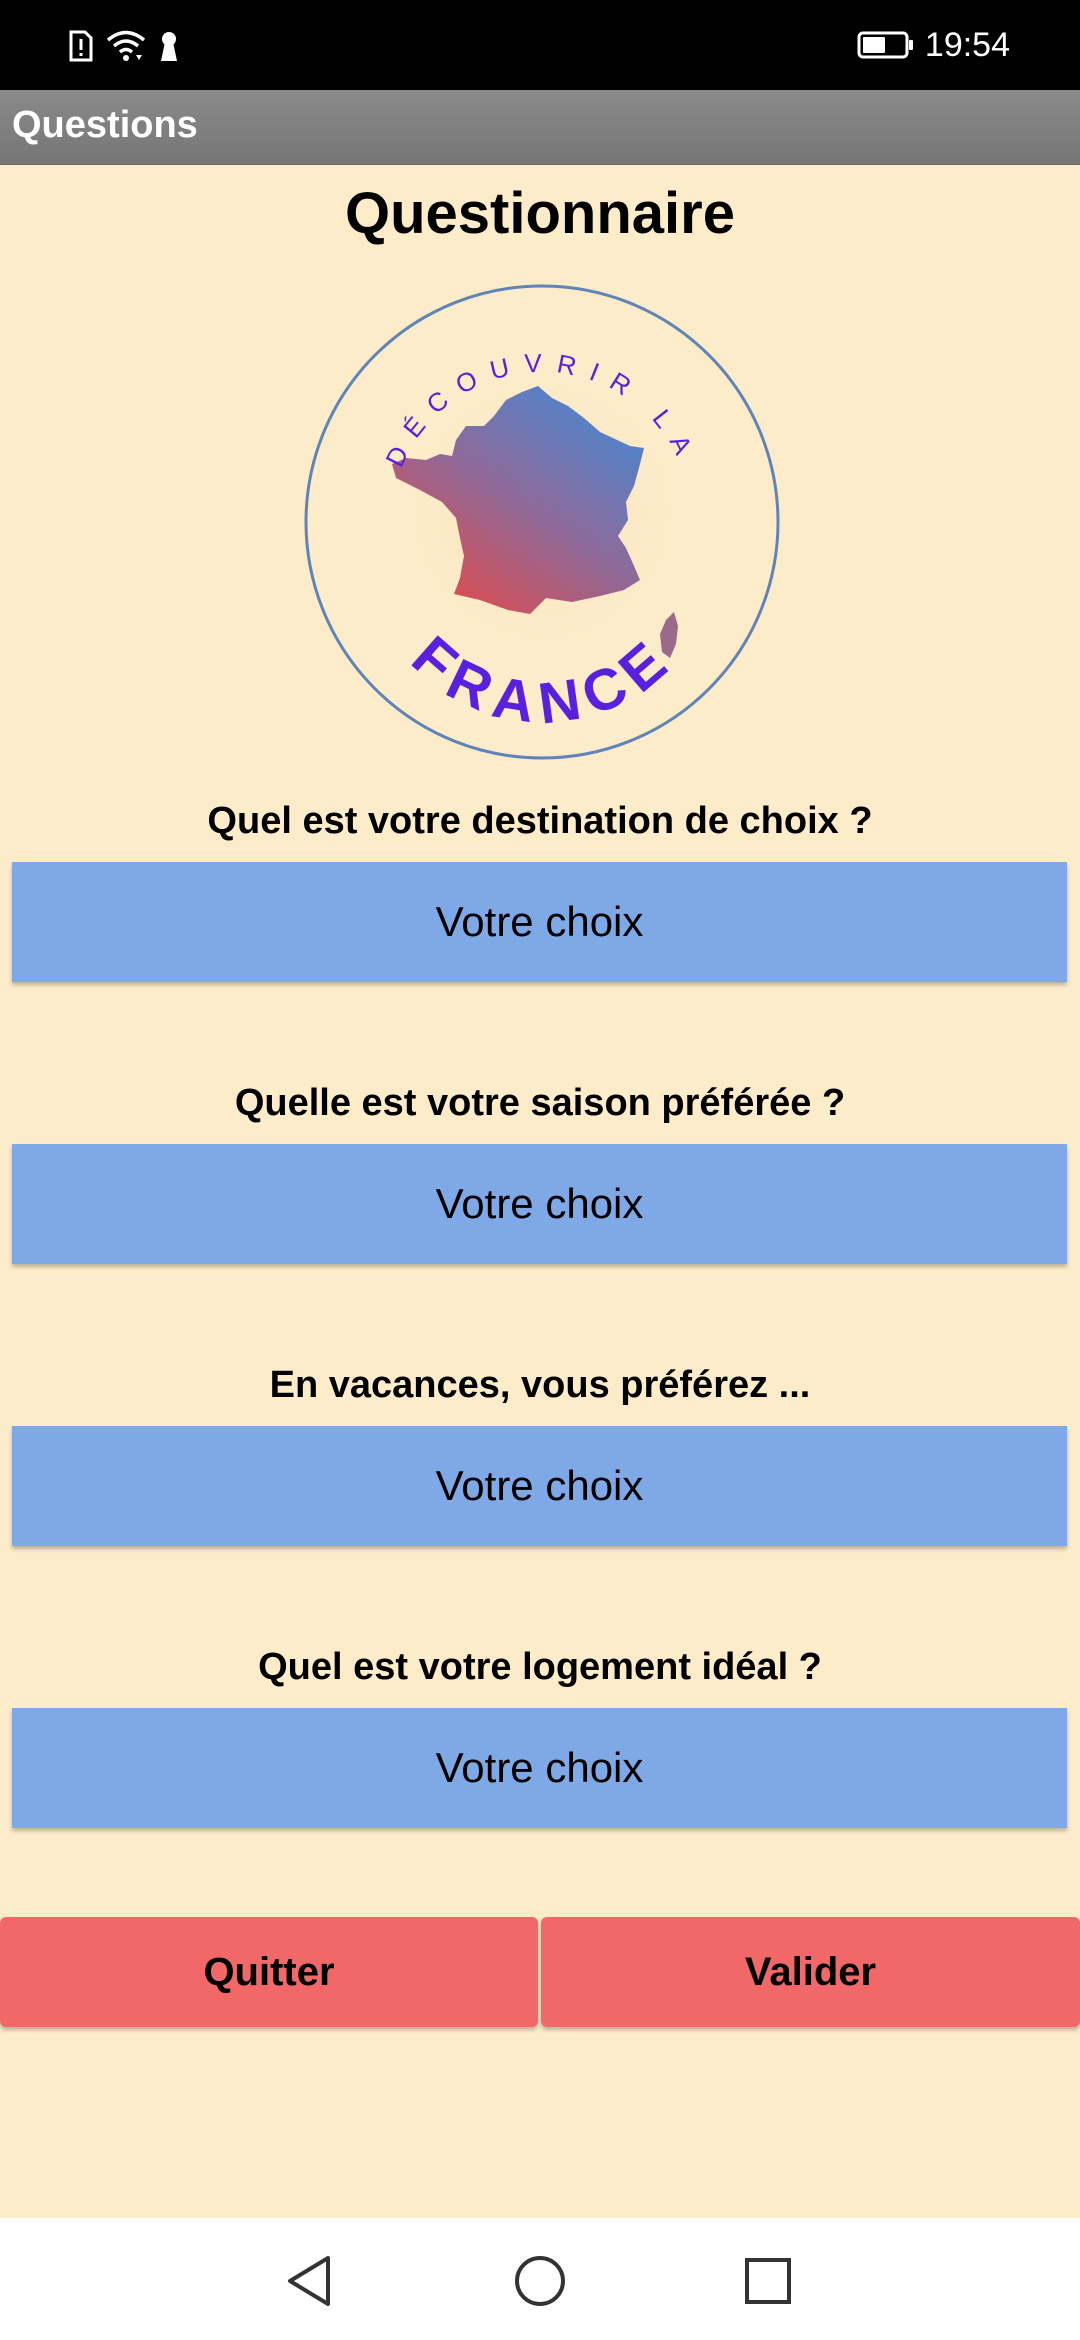  What do you see at coordinates (540, 821) in the screenshot?
I see `question-destination-label: Quel est votre destination de choix ?` at bounding box center [540, 821].